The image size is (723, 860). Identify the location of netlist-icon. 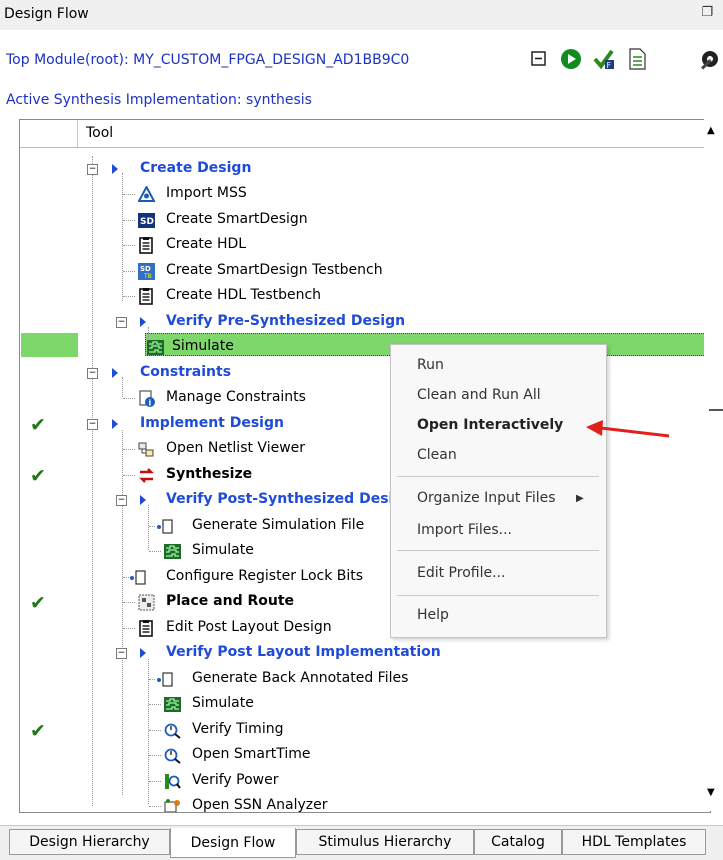
(146, 449).